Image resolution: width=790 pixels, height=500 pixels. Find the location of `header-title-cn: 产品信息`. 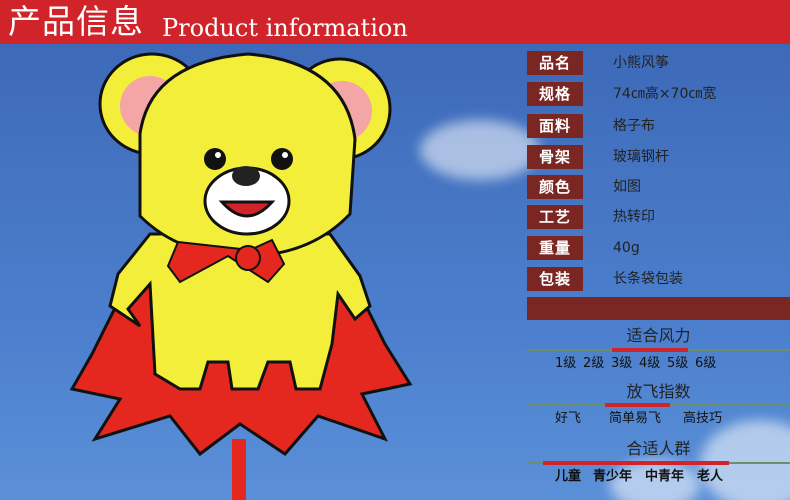

header-title-cn: 产品信息 is located at coordinates (76, 21).